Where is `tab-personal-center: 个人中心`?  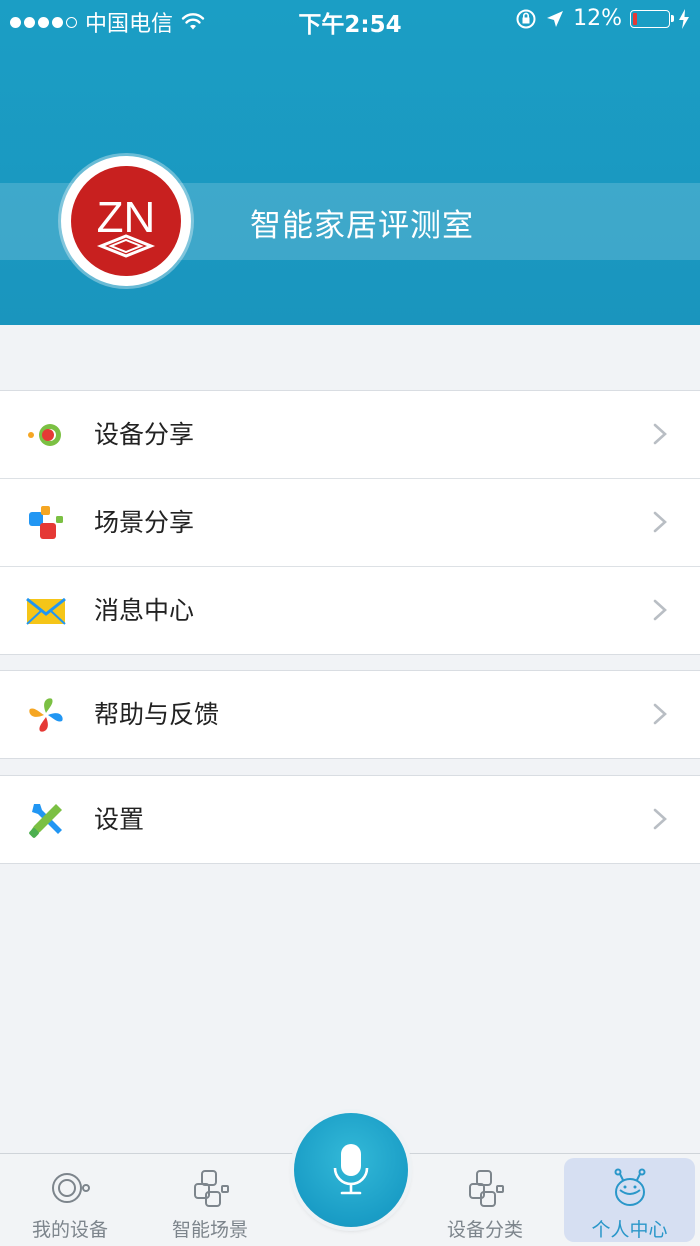
tab-personal-center: 个人中心 is located at coordinates (629, 1200).